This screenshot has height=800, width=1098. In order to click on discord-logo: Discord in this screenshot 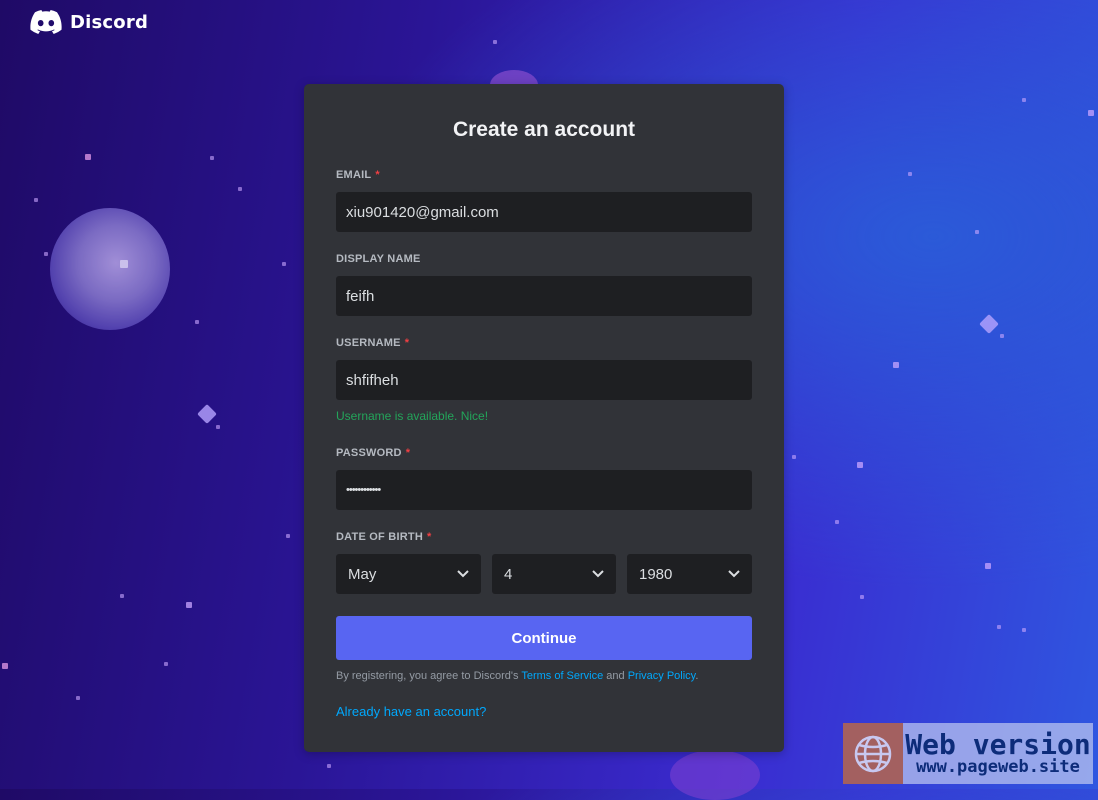, I will do `click(89, 22)`.